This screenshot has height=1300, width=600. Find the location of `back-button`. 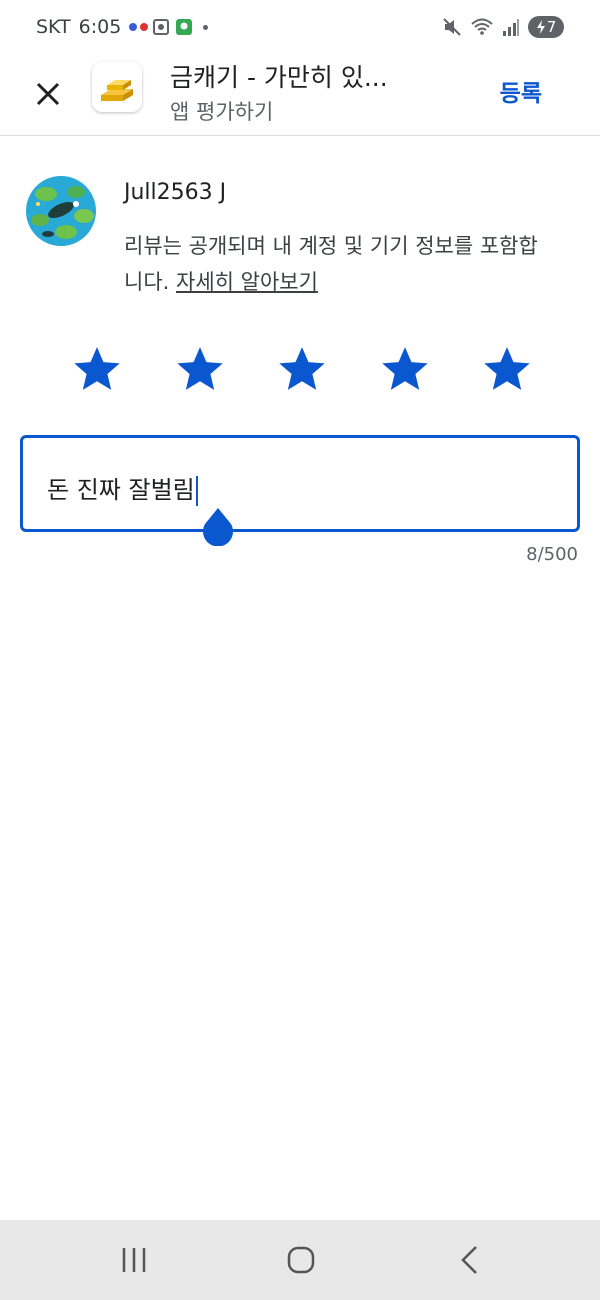

back-button is located at coordinates (470, 1260).